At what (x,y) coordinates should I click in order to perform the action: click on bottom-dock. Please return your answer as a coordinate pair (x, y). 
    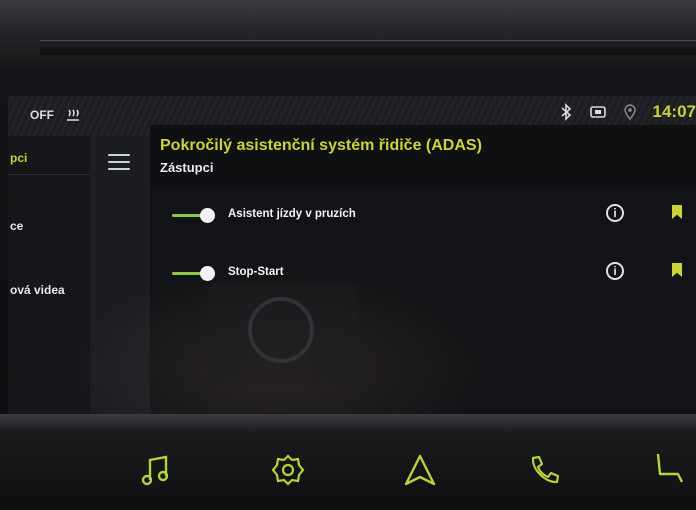
    Looking at the image, I should click on (348, 472).